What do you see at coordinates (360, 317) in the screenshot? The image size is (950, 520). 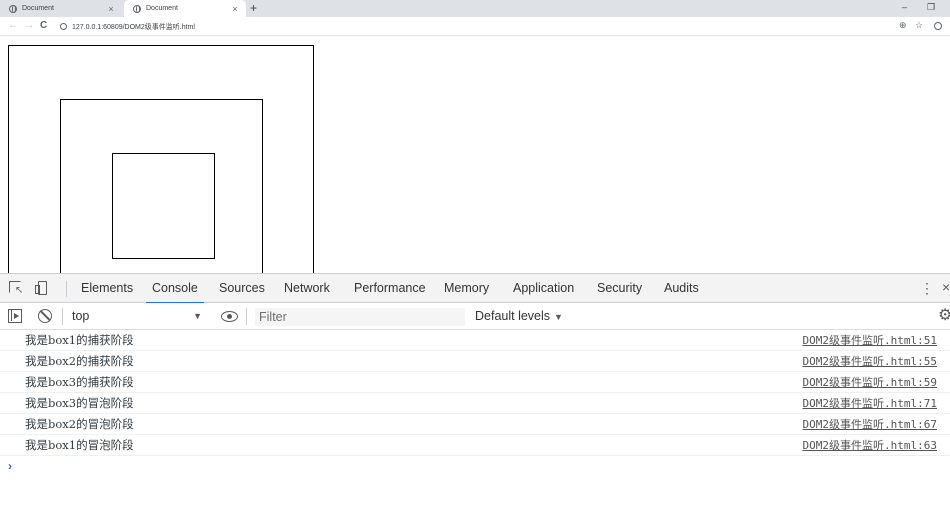 I see `console-filter-input` at bounding box center [360, 317].